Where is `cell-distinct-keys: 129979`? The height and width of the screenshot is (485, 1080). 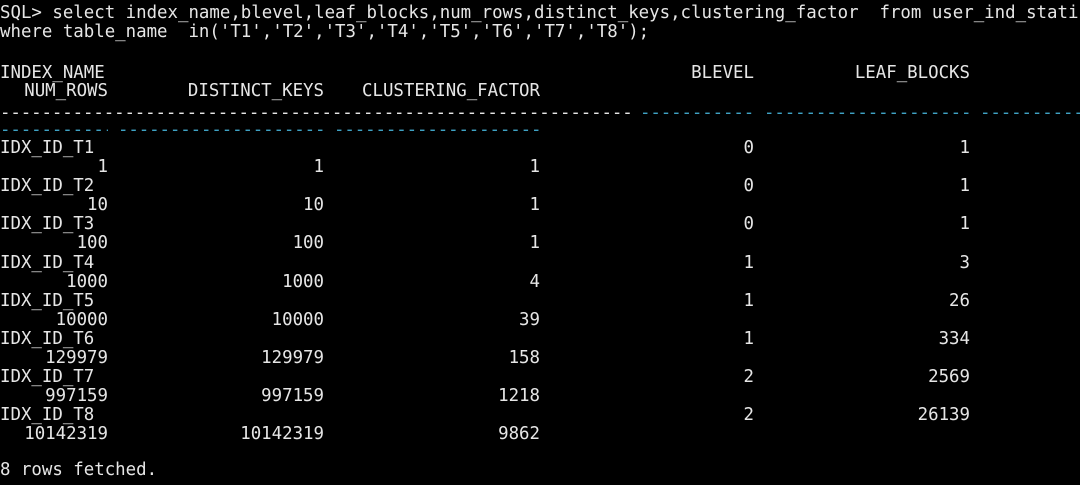
cell-distinct-keys: 129979 is located at coordinates (292, 358).